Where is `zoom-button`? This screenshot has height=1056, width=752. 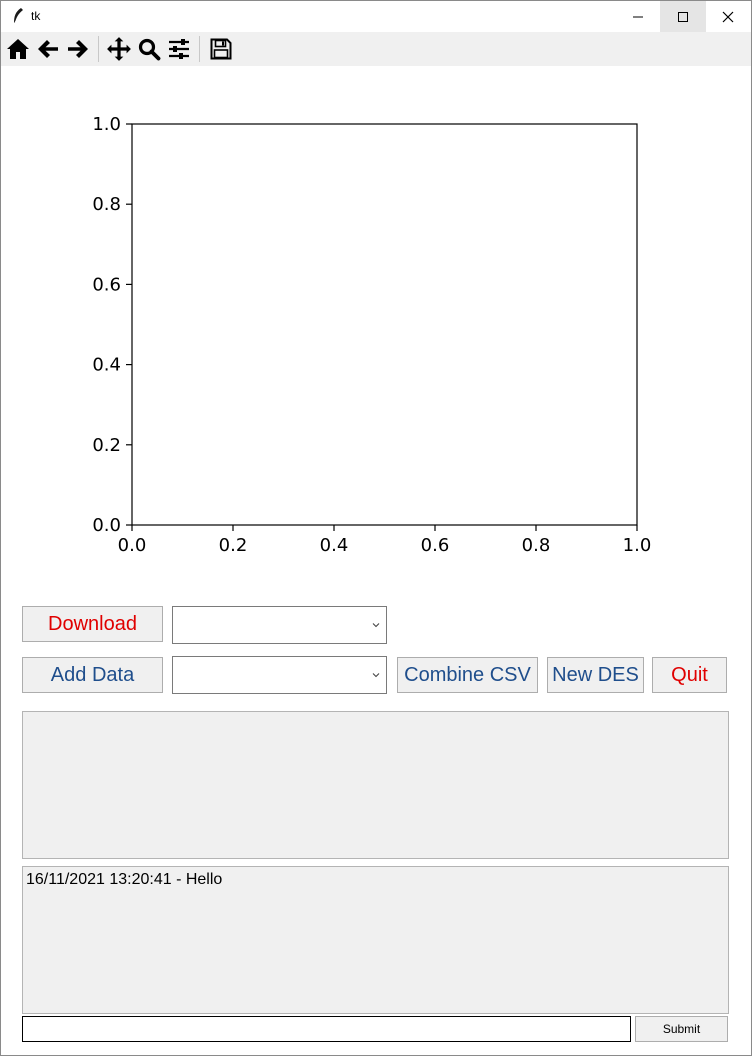
zoom-button is located at coordinates (149, 49).